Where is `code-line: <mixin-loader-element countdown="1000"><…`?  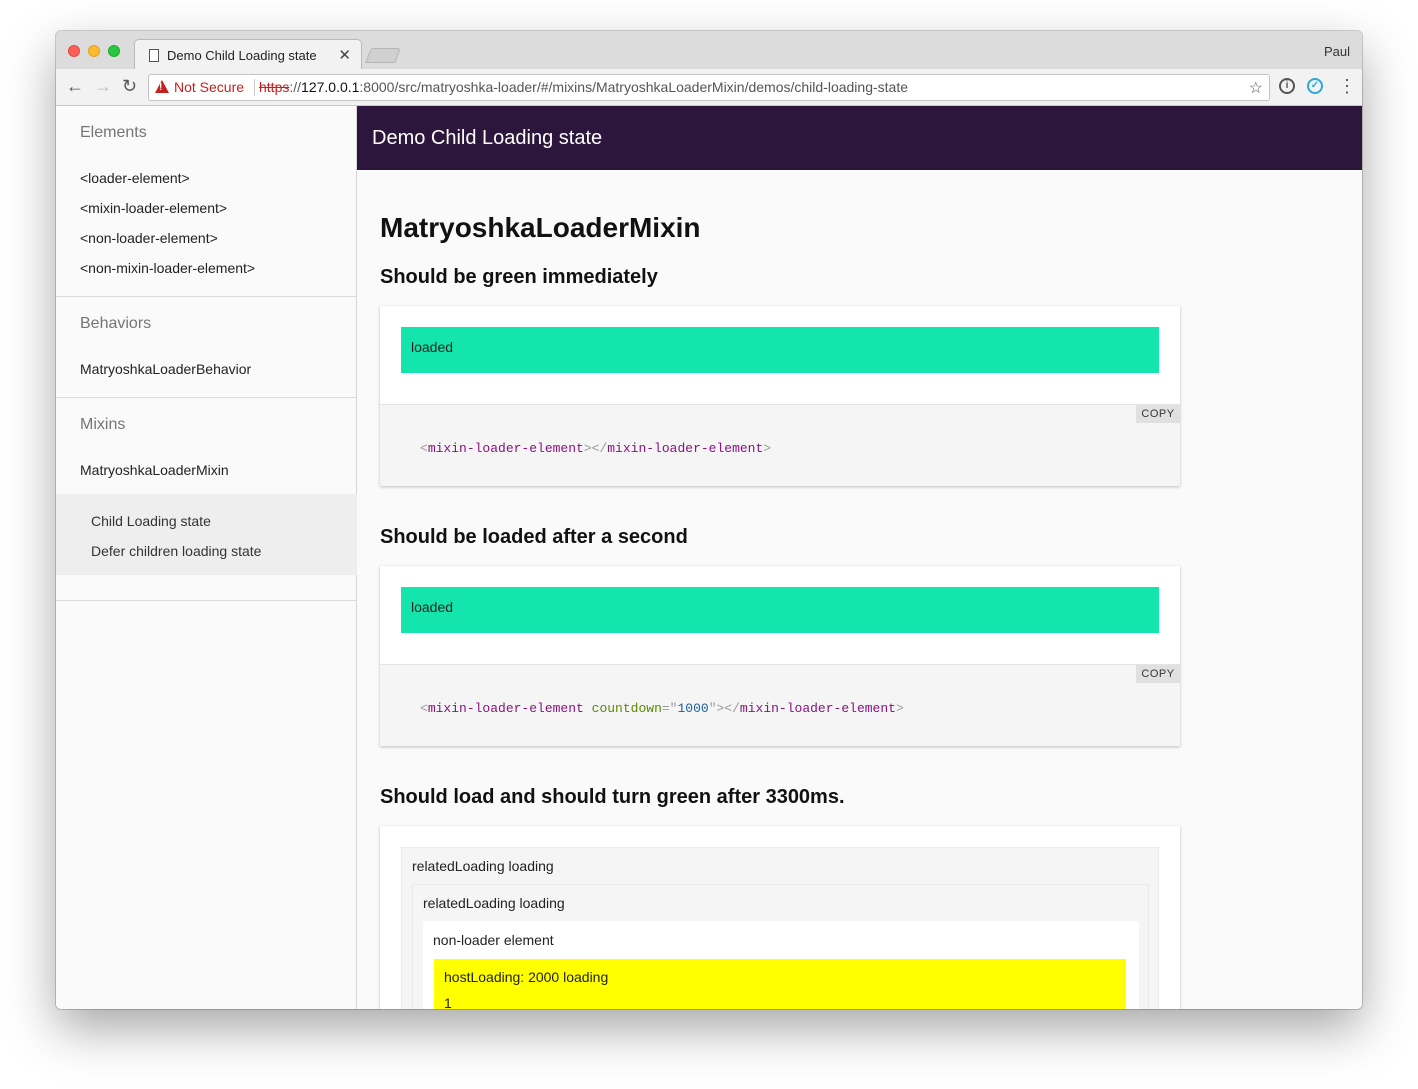
code-line: <mixin-loader-element countdown="1000"><… is located at coordinates (662, 708).